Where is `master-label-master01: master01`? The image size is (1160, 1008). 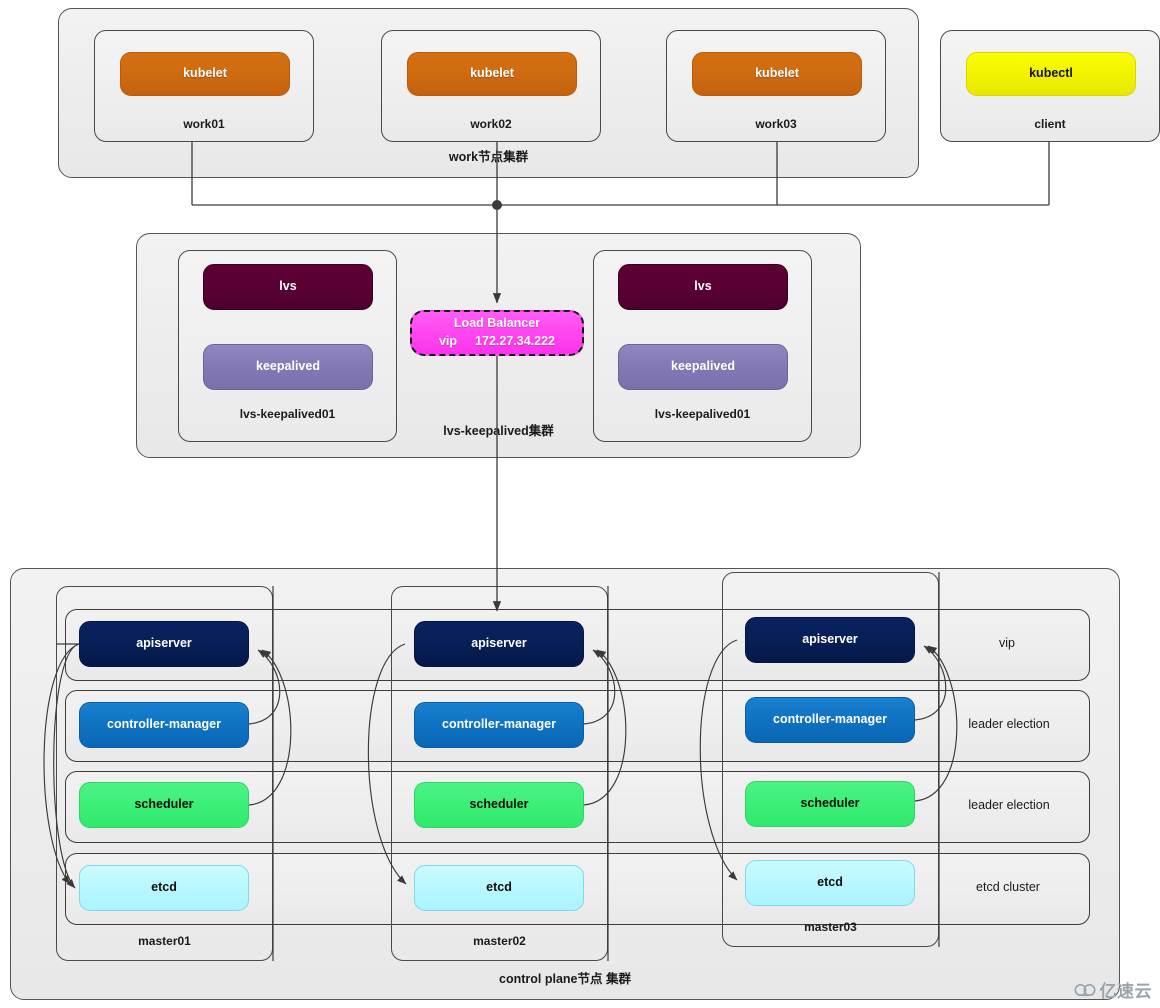 master-label-master01: master01 is located at coordinates (164, 941).